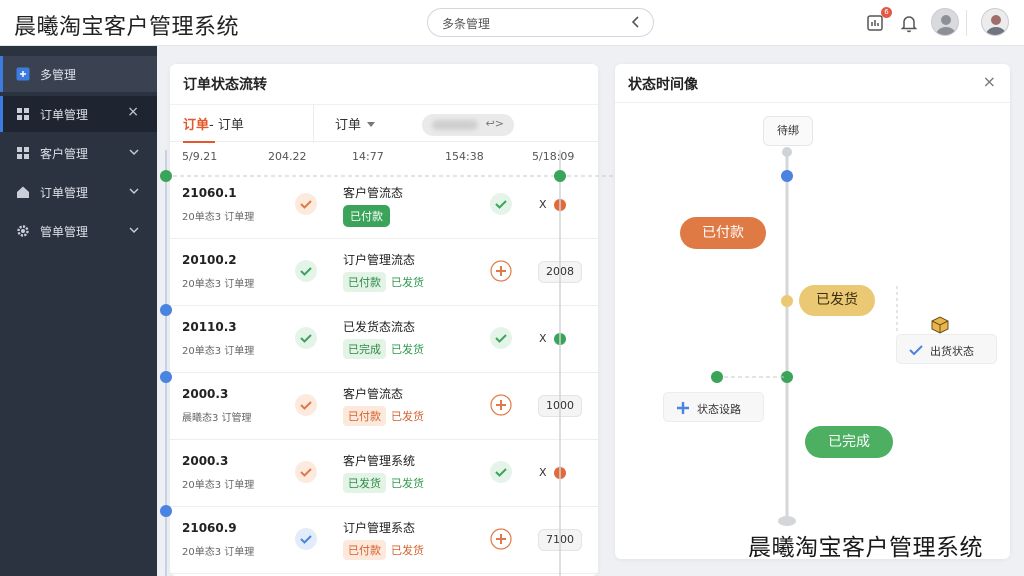 The image size is (1024, 576). I want to click on order-id: 20110.3, so click(209, 327).